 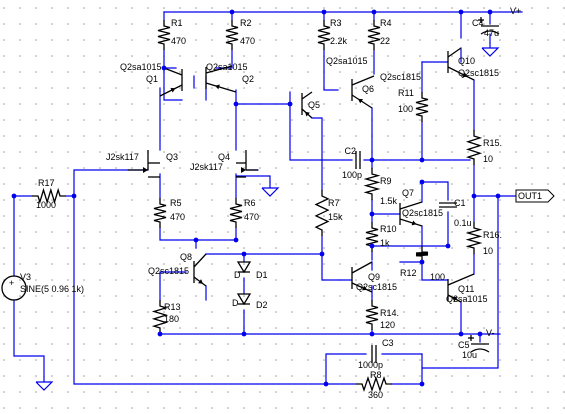 I want to click on q7-value-label: Q2sc1815, so click(x=422, y=213).